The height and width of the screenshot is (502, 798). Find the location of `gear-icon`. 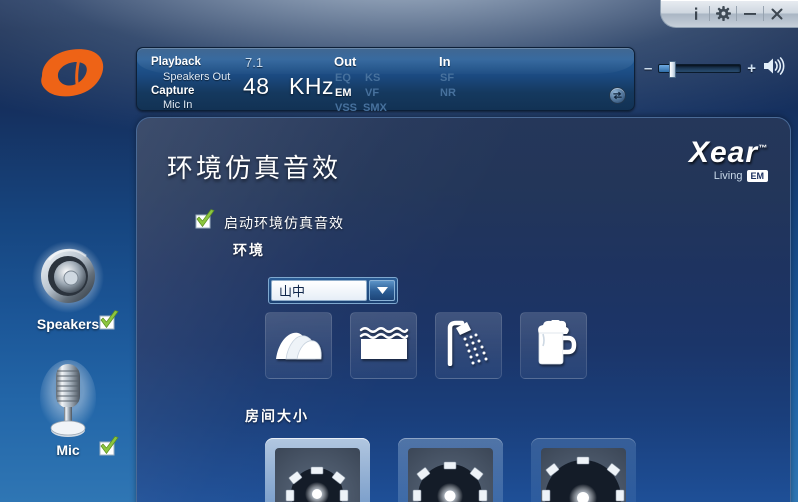

gear-icon is located at coordinates (723, 14).